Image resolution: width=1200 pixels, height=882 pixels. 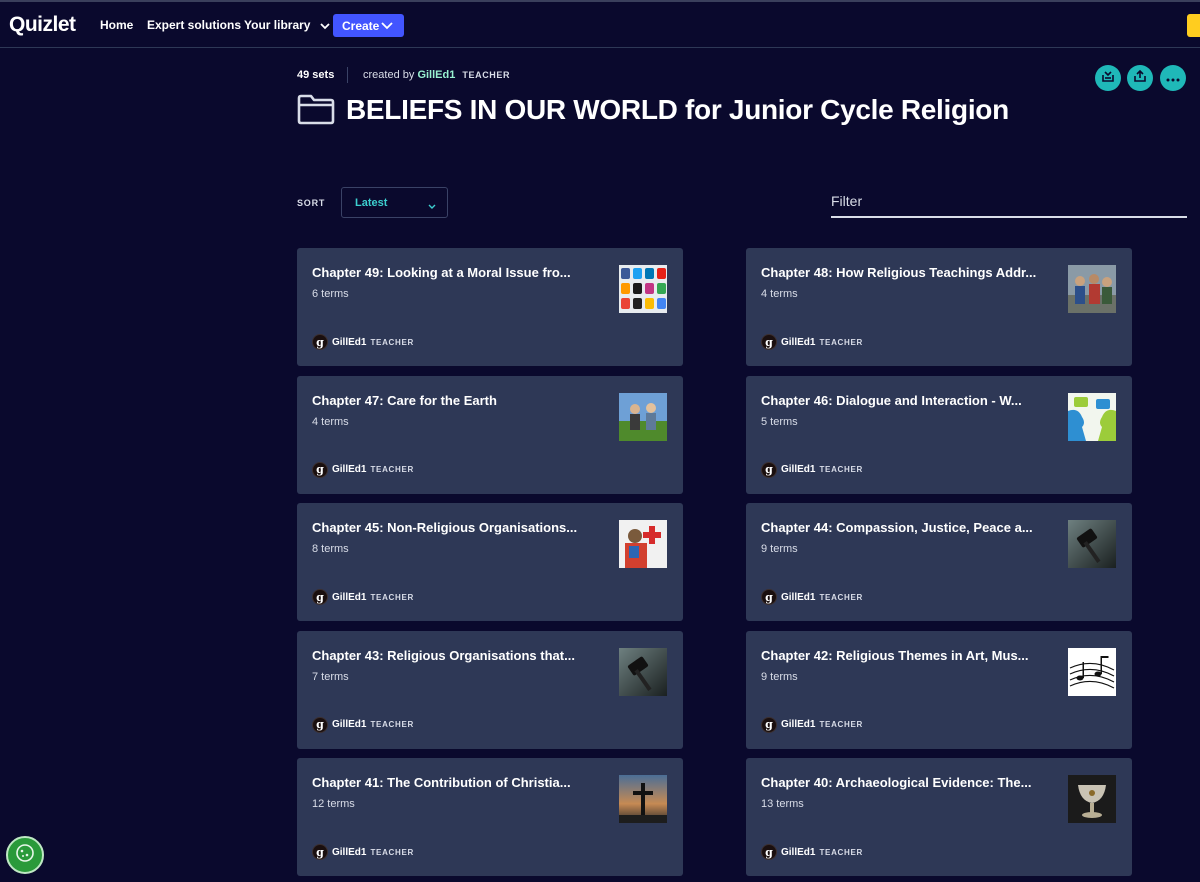 What do you see at coordinates (389, 75) in the screenshot?
I see `created-by-label: created by` at bounding box center [389, 75].